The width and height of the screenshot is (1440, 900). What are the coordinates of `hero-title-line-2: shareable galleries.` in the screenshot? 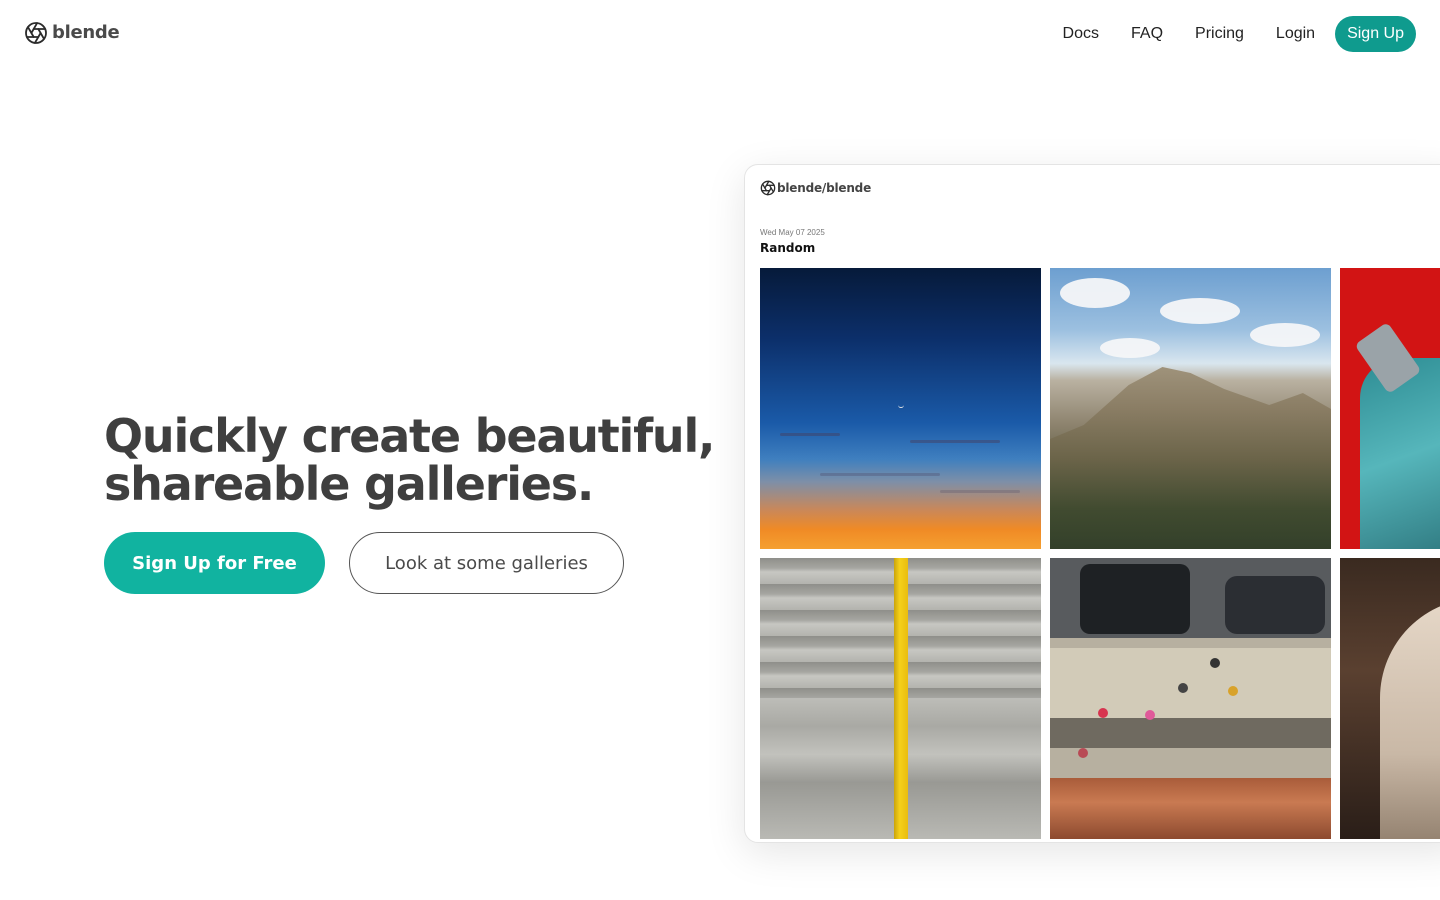 It's located at (349, 484).